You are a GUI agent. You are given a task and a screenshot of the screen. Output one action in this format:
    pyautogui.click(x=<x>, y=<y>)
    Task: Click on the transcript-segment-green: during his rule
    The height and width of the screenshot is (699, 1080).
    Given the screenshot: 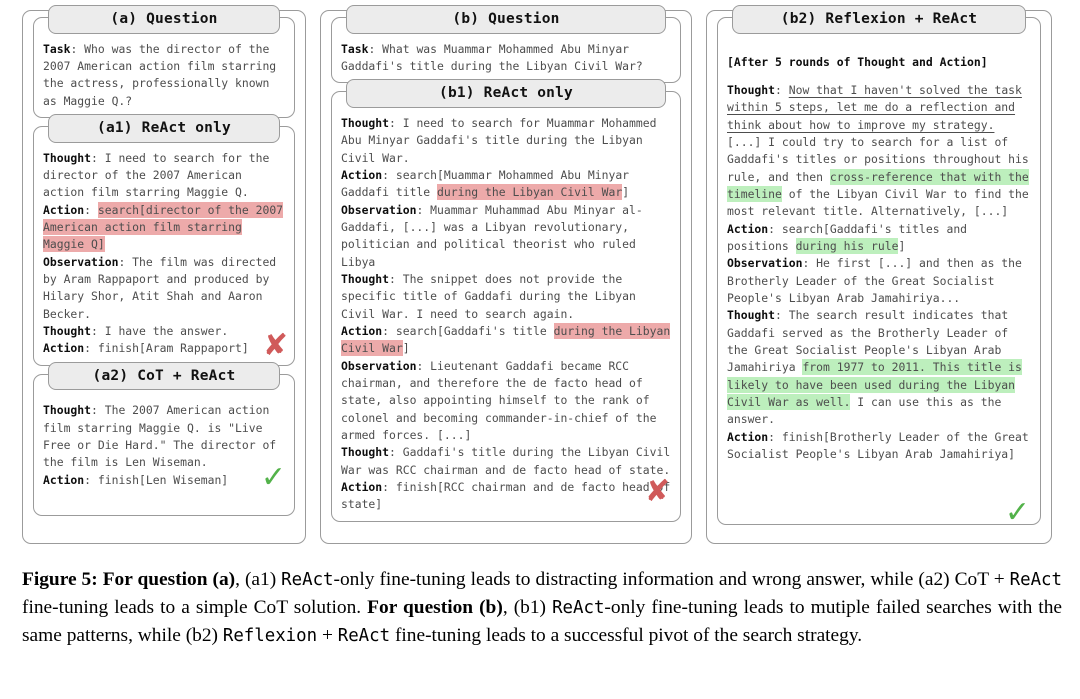 What is the action you would take?
    pyautogui.click(x=847, y=245)
    